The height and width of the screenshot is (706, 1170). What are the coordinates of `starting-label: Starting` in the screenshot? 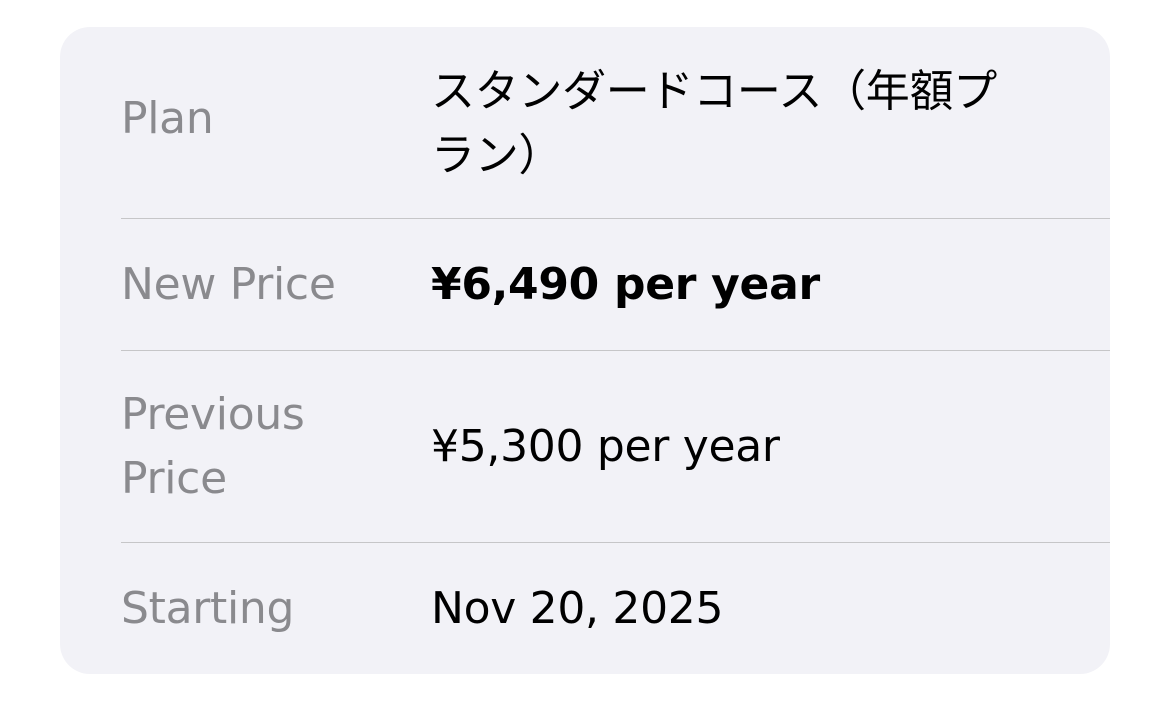 It's located at (208, 608).